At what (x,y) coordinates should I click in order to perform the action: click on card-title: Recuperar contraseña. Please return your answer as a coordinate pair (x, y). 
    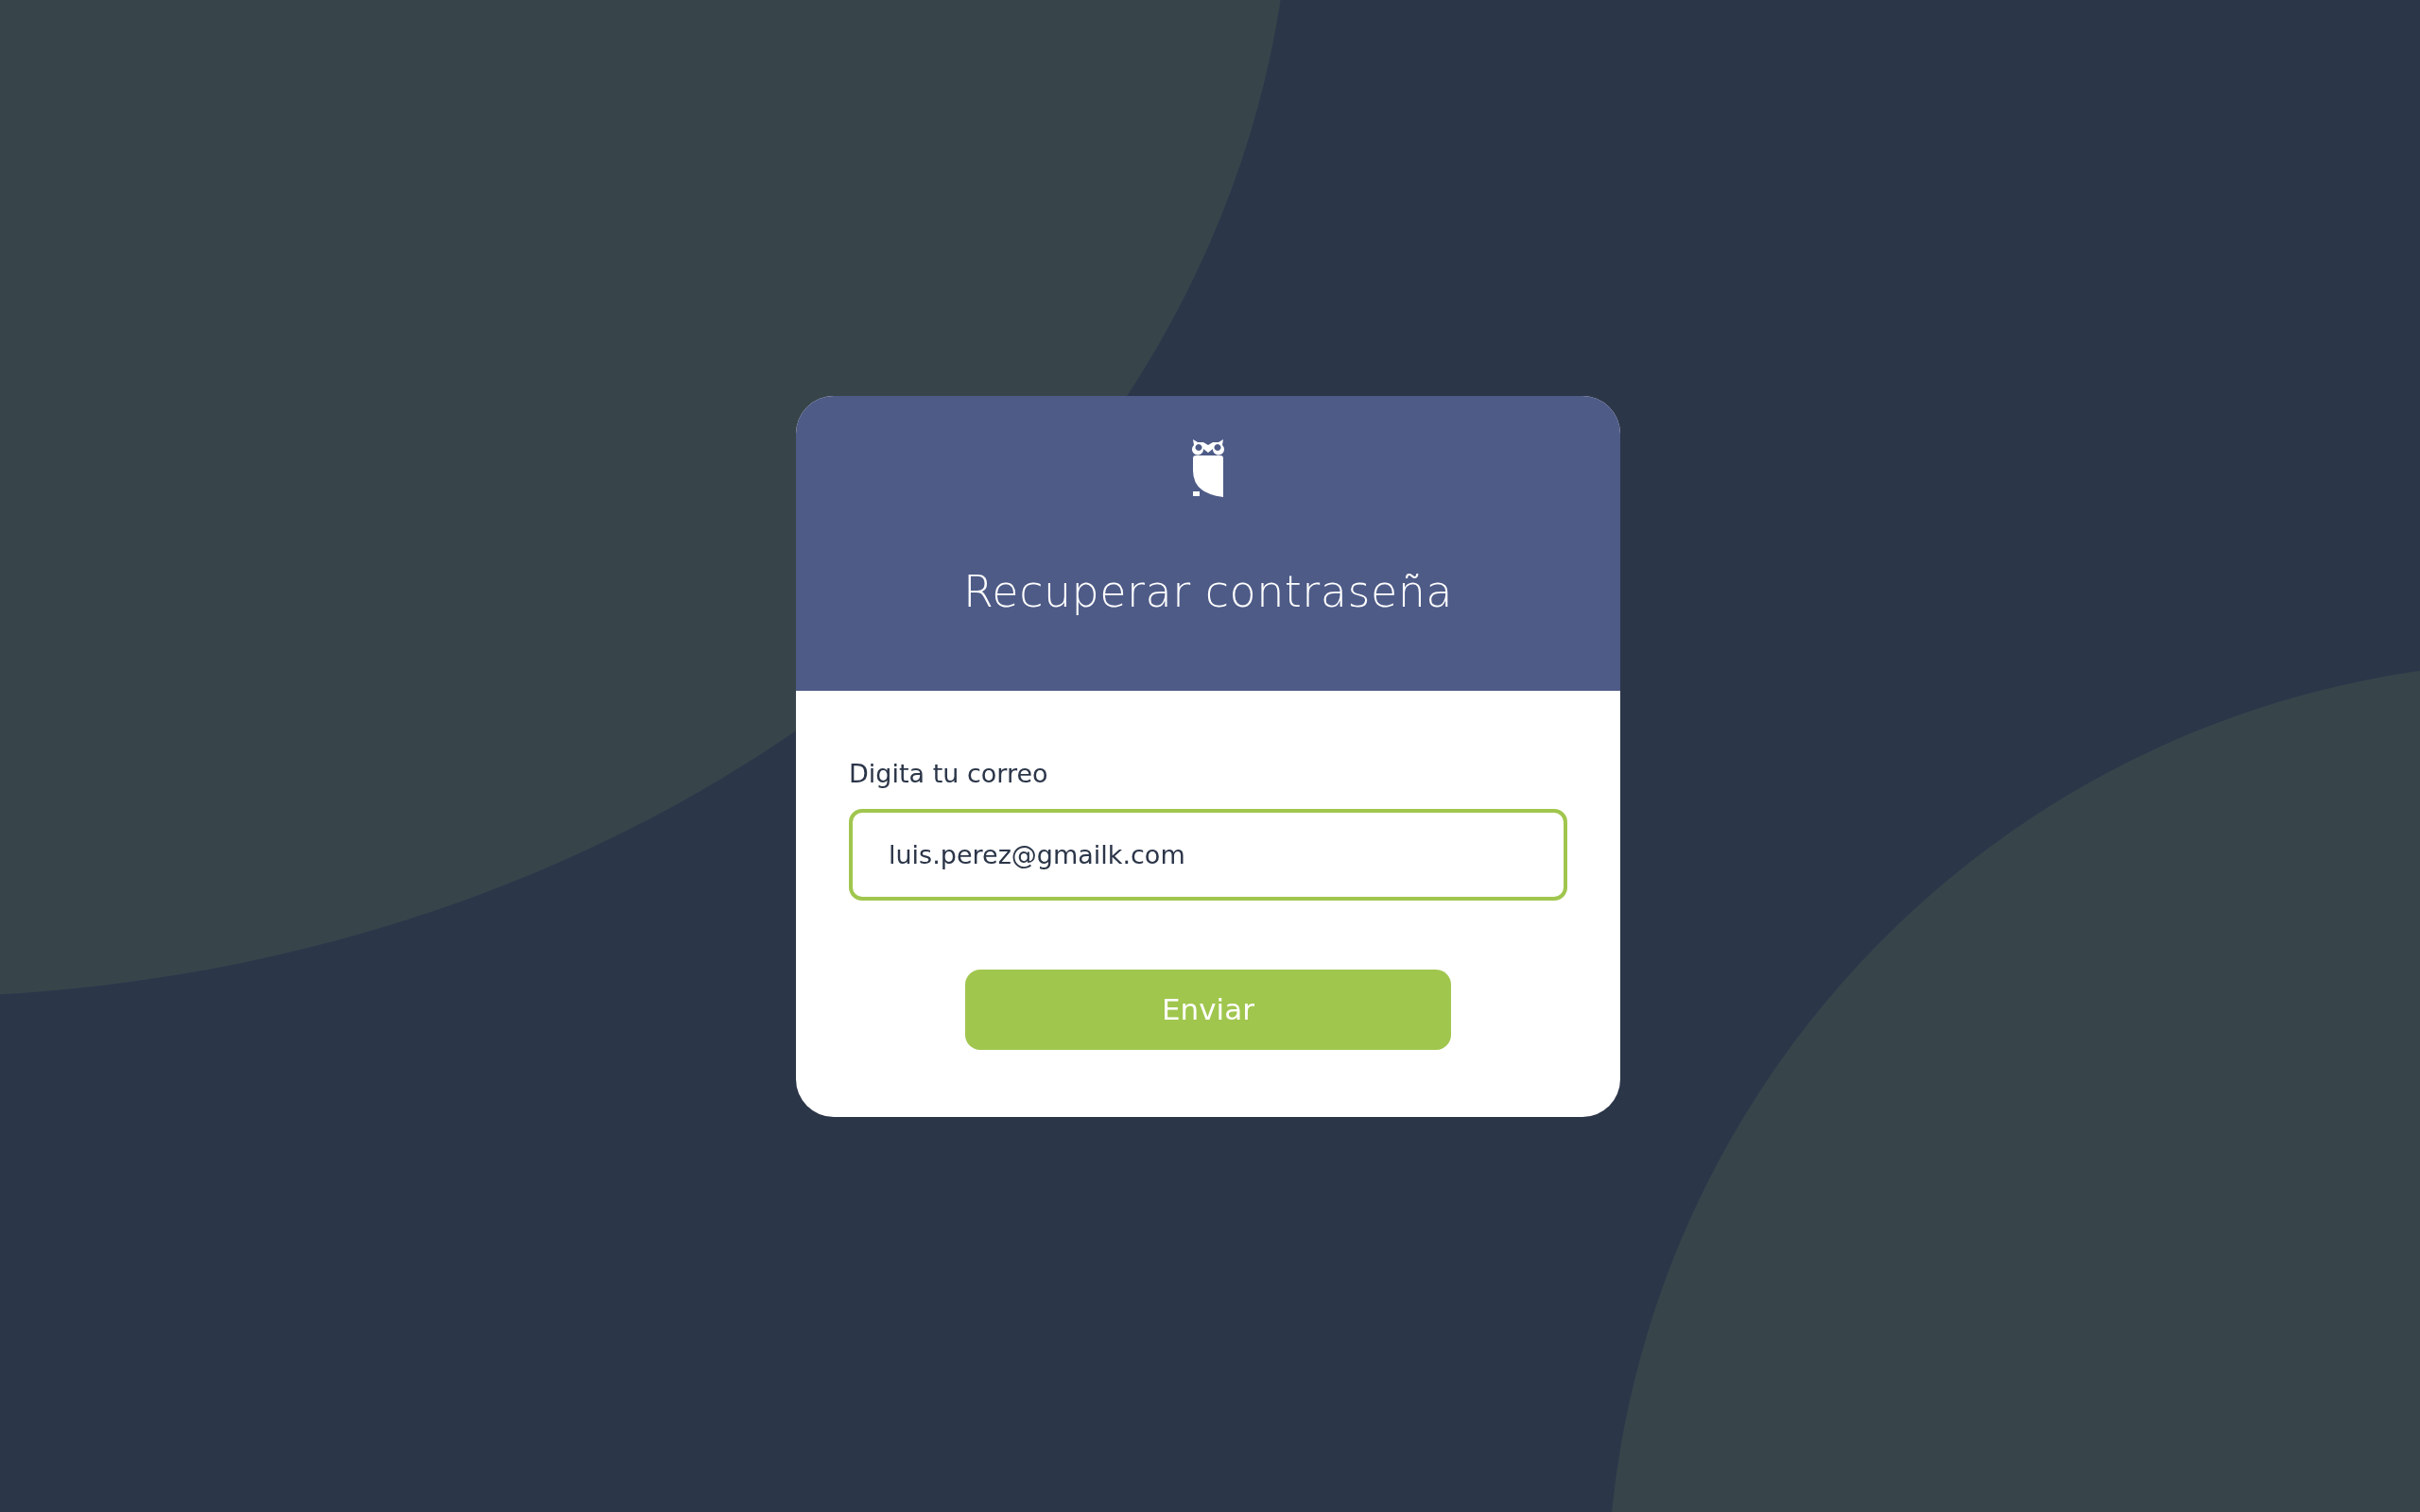
    Looking at the image, I should click on (1208, 591).